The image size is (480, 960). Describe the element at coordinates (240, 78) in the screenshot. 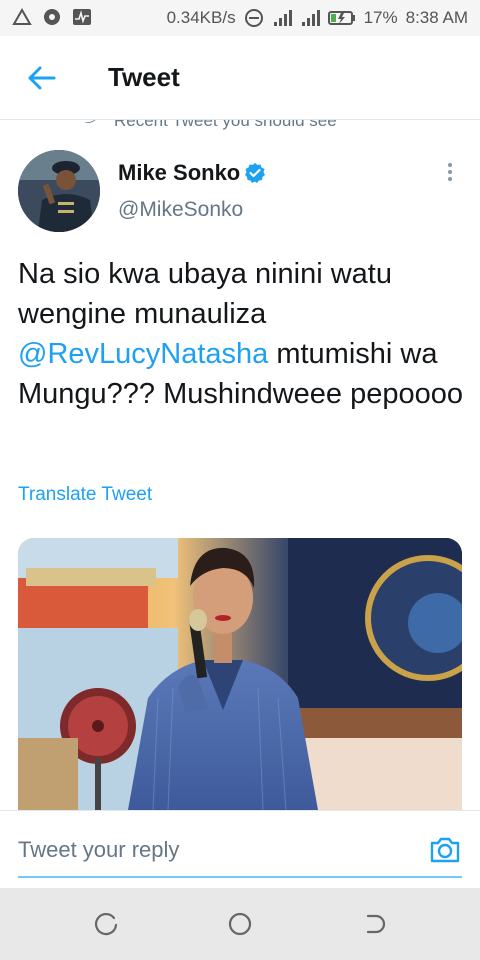

I see `app-bar-cover: Tweet` at that location.